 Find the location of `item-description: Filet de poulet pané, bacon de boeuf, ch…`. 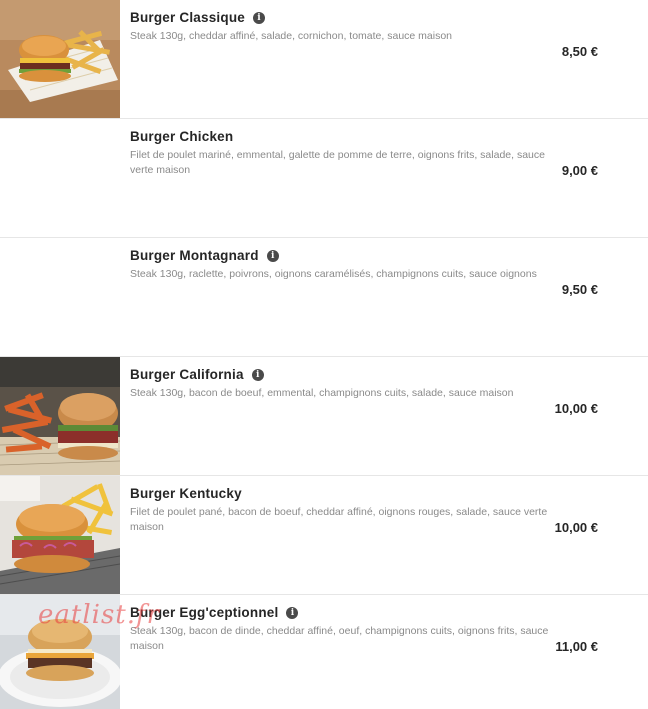

item-description: Filet de poulet pané, bacon de boeuf, ch… is located at coordinates (339, 519).